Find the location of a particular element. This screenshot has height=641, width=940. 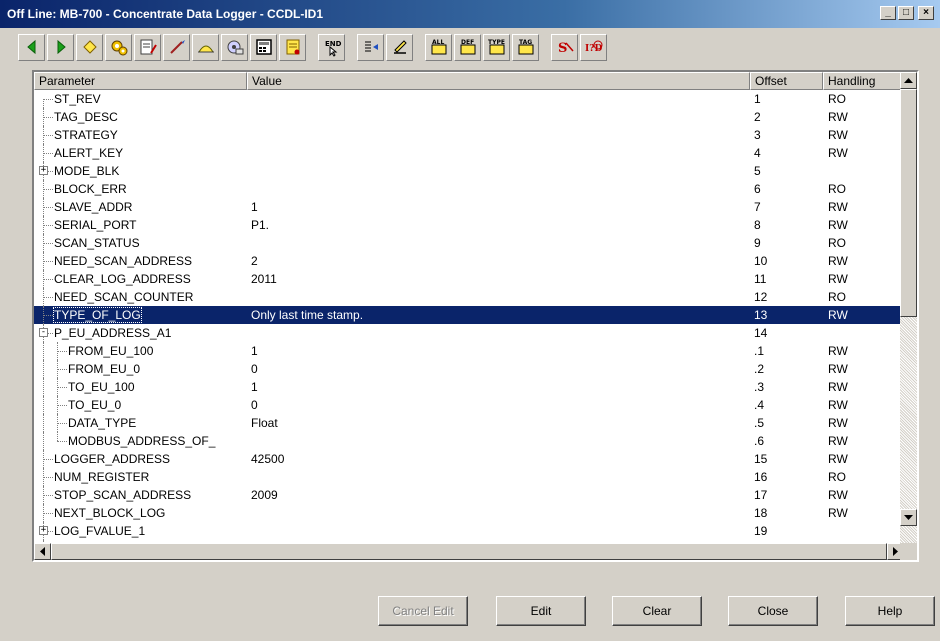

toolbar-group: END is located at coordinates (332, 47).